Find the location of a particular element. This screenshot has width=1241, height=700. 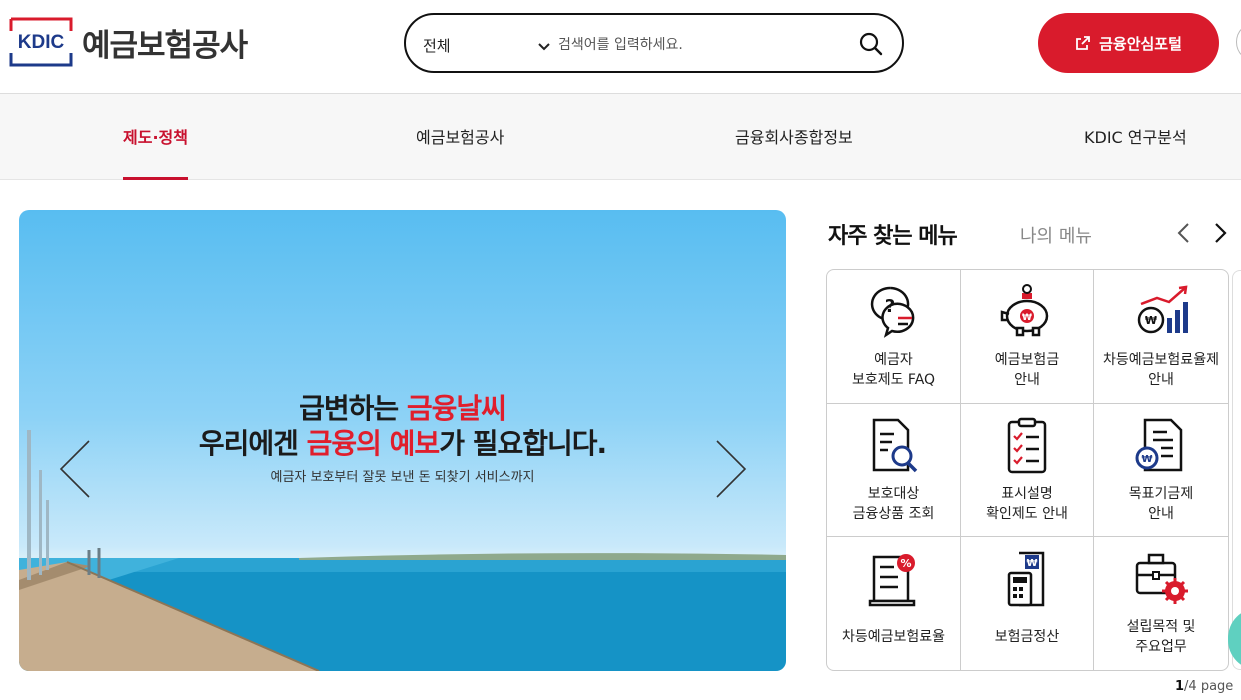

logo-text: KDIC is located at coordinates (41, 42).